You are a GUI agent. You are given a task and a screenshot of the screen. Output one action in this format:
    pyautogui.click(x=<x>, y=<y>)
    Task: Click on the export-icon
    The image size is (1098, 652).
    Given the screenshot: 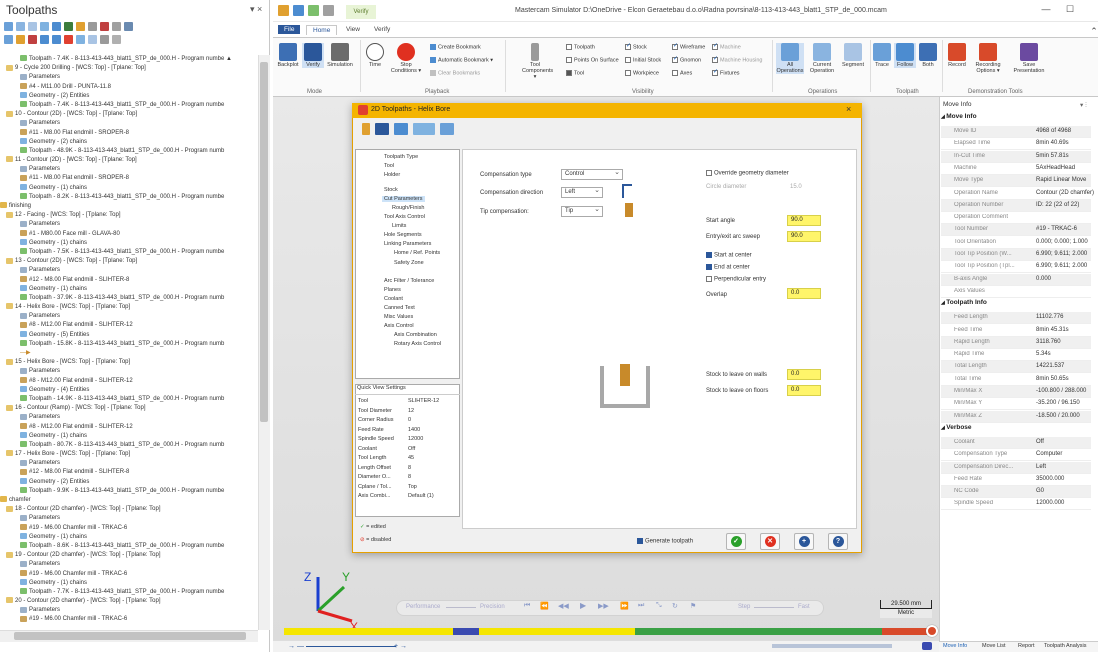 What is the action you would take?
    pyautogui.click(x=401, y=129)
    